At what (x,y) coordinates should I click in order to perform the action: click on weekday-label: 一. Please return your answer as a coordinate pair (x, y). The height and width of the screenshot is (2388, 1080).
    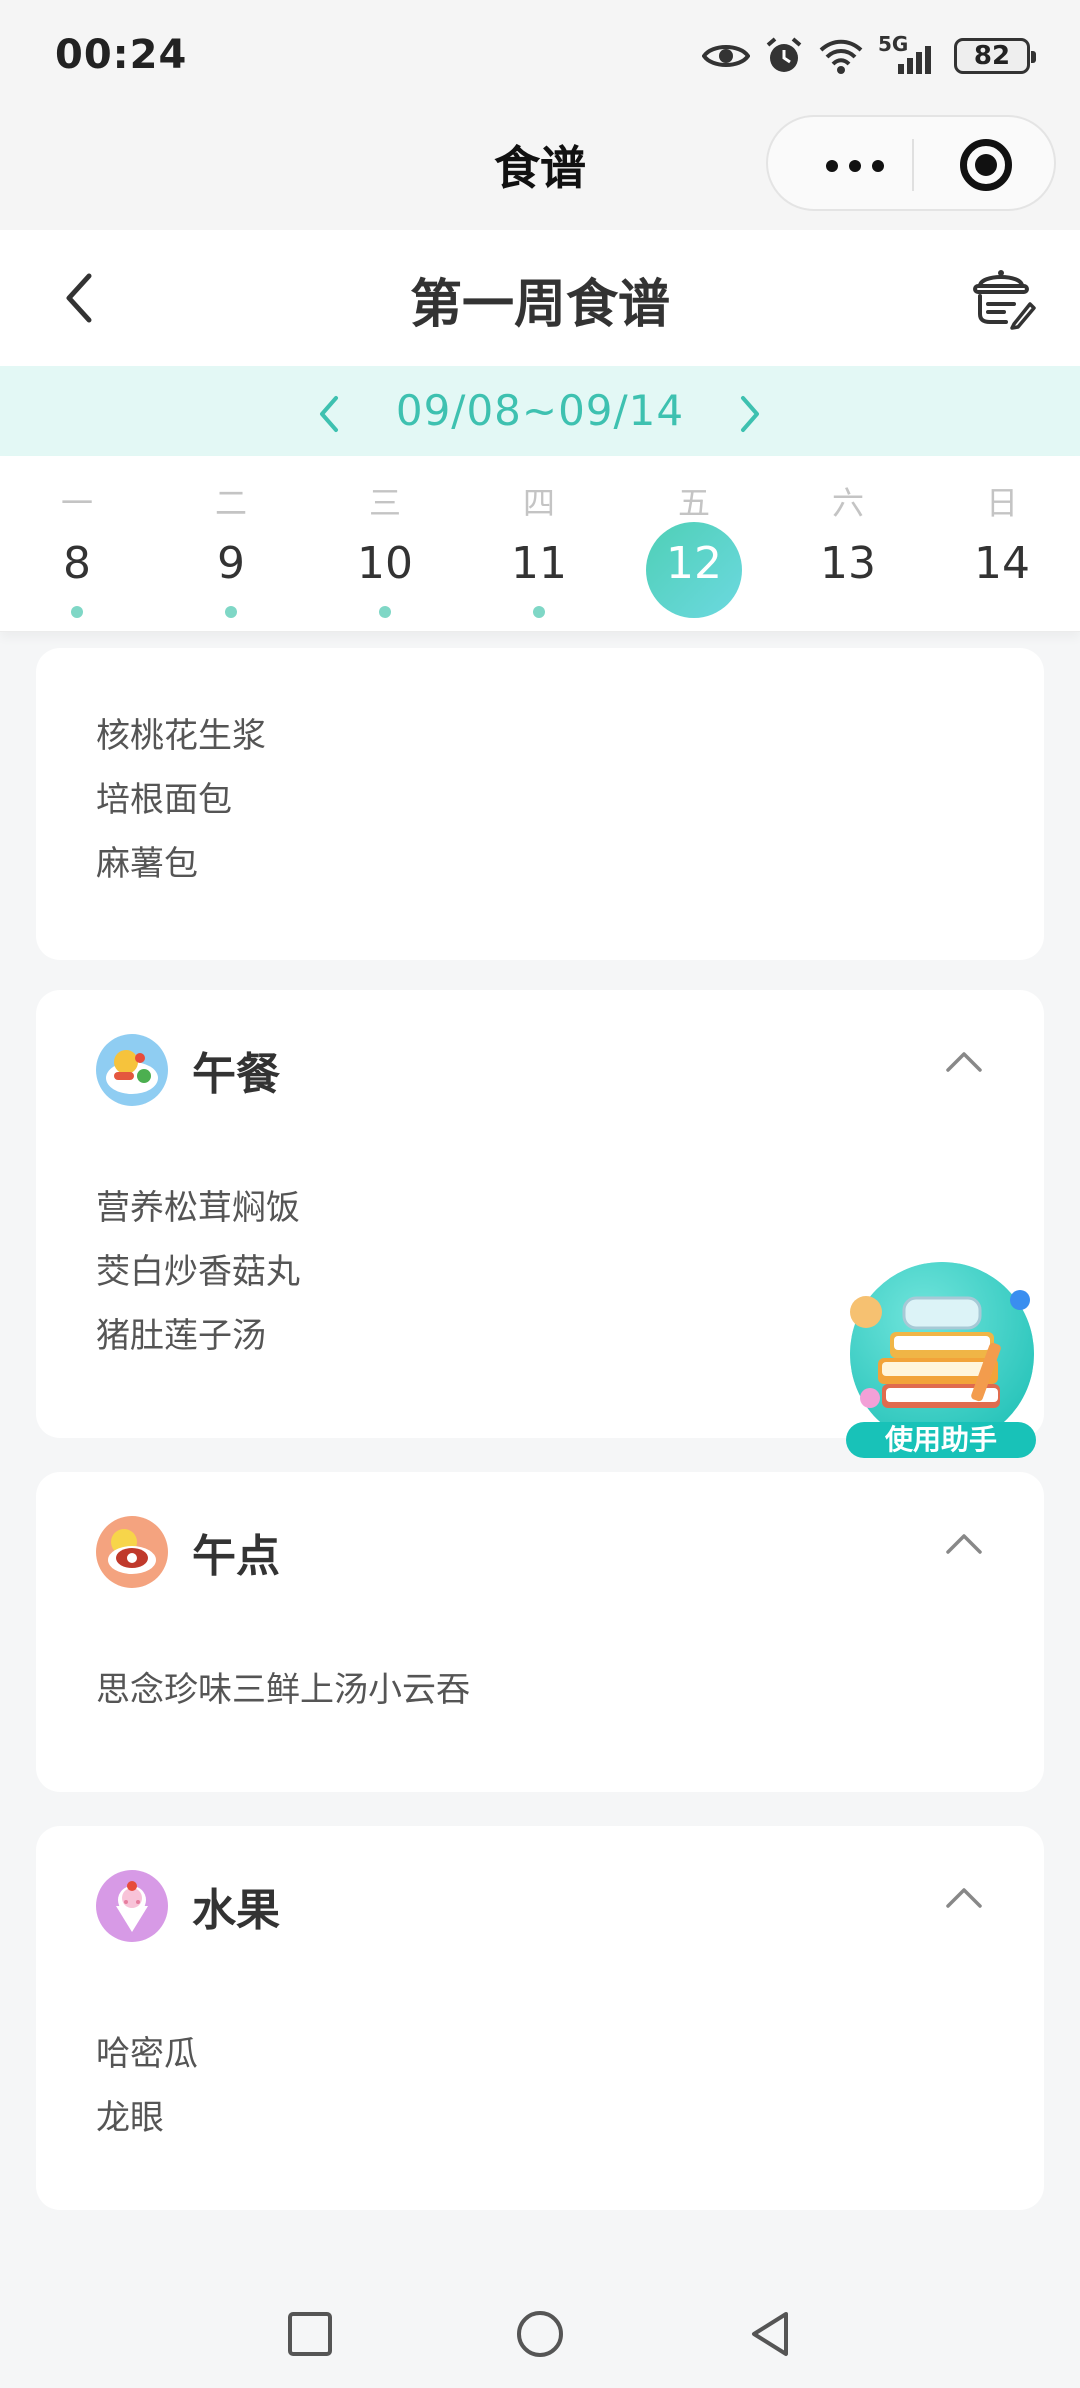
    Looking at the image, I should click on (76, 503).